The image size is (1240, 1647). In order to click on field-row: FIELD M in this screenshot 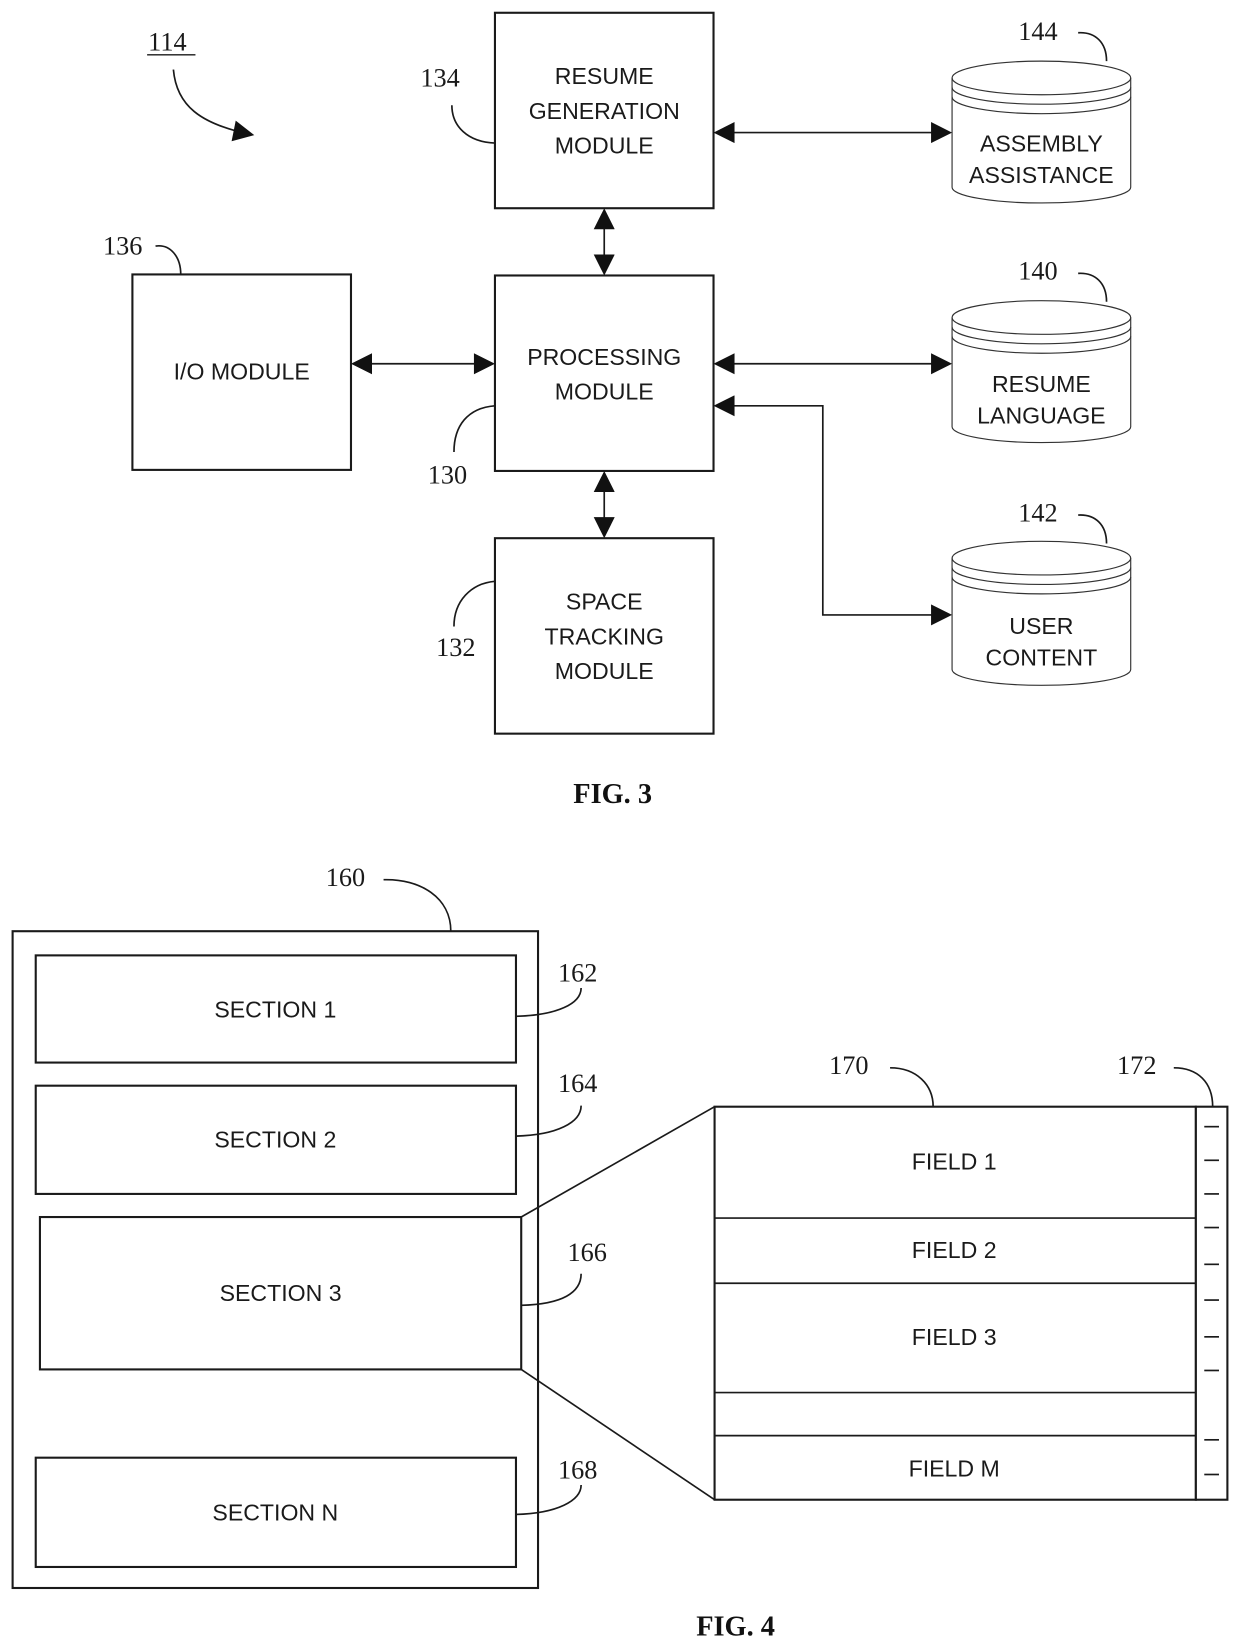, I will do `click(954, 1469)`.